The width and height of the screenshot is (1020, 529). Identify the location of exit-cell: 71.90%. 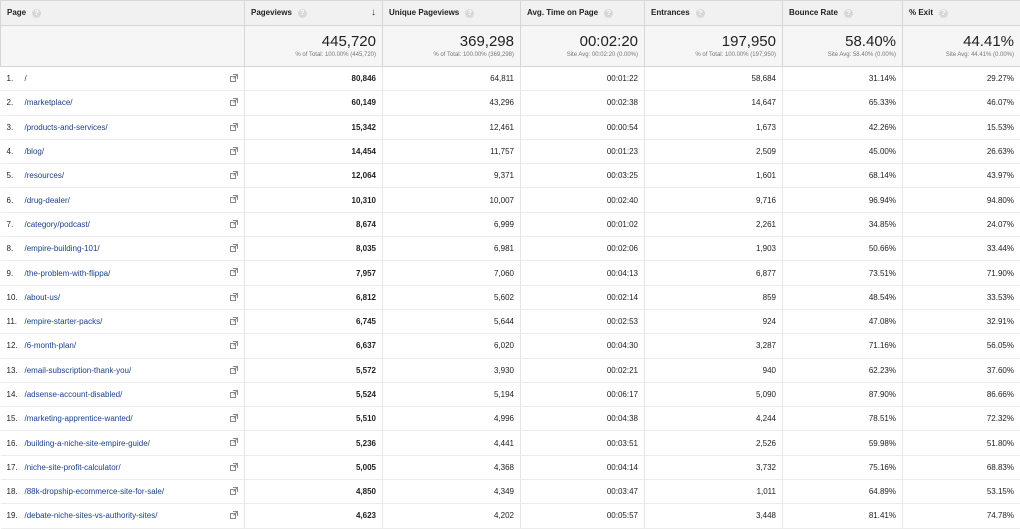
(961, 273).